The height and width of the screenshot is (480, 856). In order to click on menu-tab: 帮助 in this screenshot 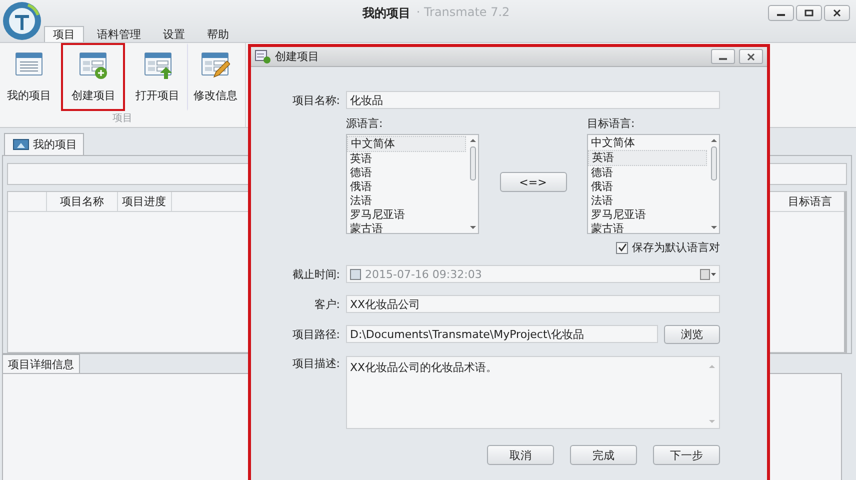, I will do `click(218, 34)`.